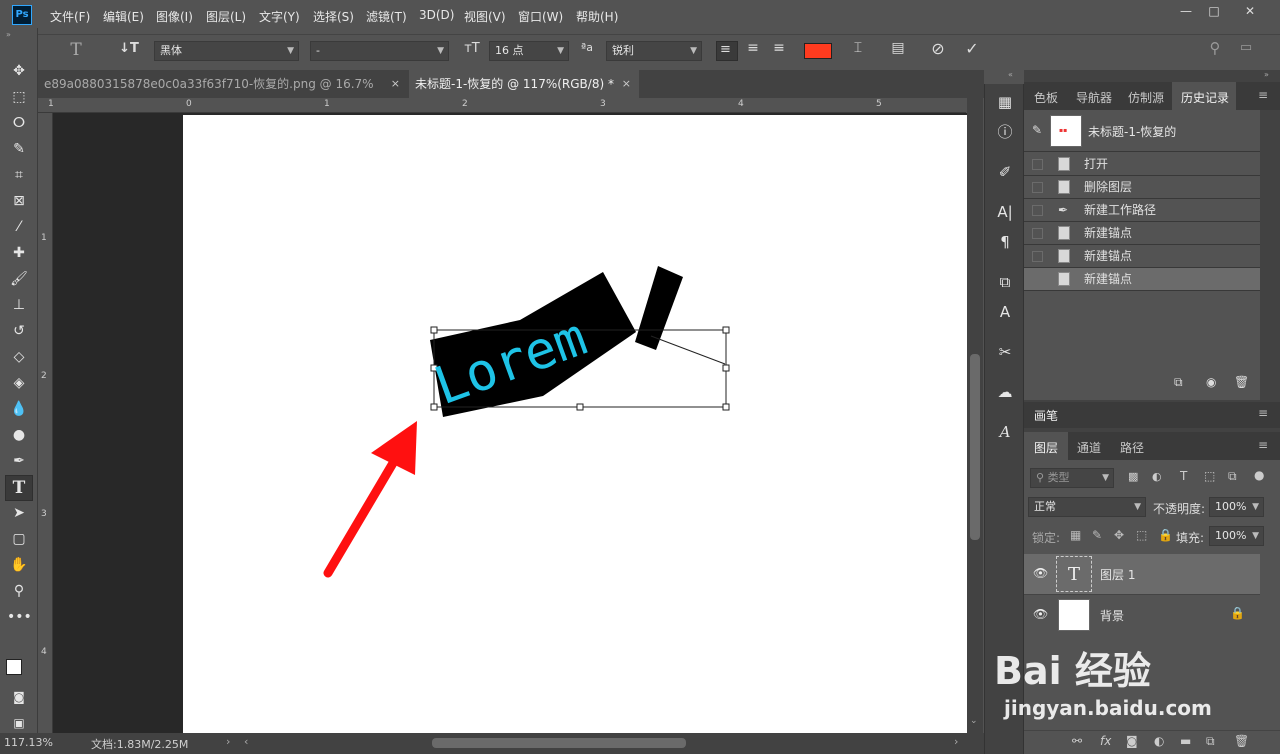 Image resolution: width=1280 pixels, height=754 pixels. Describe the element at coordinates (228, 741) in the screenshot. I see `status-menu-arrow-icon: ›` at that location.